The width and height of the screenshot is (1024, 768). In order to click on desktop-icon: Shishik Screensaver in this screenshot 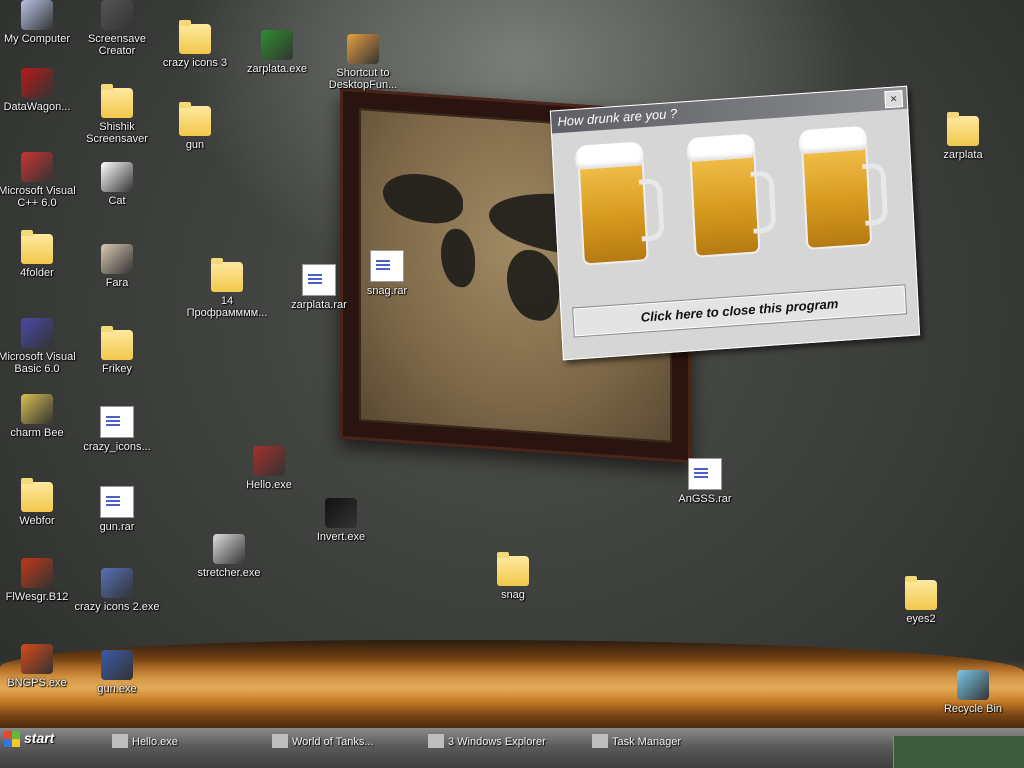, I will do `click(117, 114)`.